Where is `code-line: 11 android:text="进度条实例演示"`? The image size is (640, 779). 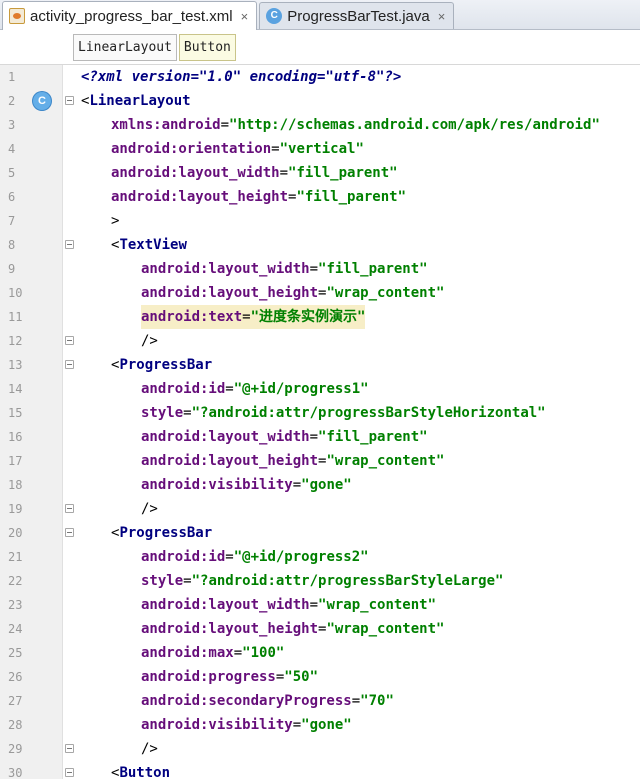 code-line: 11 android:text="进度条实例演示" is located at coordinates (320, 317).